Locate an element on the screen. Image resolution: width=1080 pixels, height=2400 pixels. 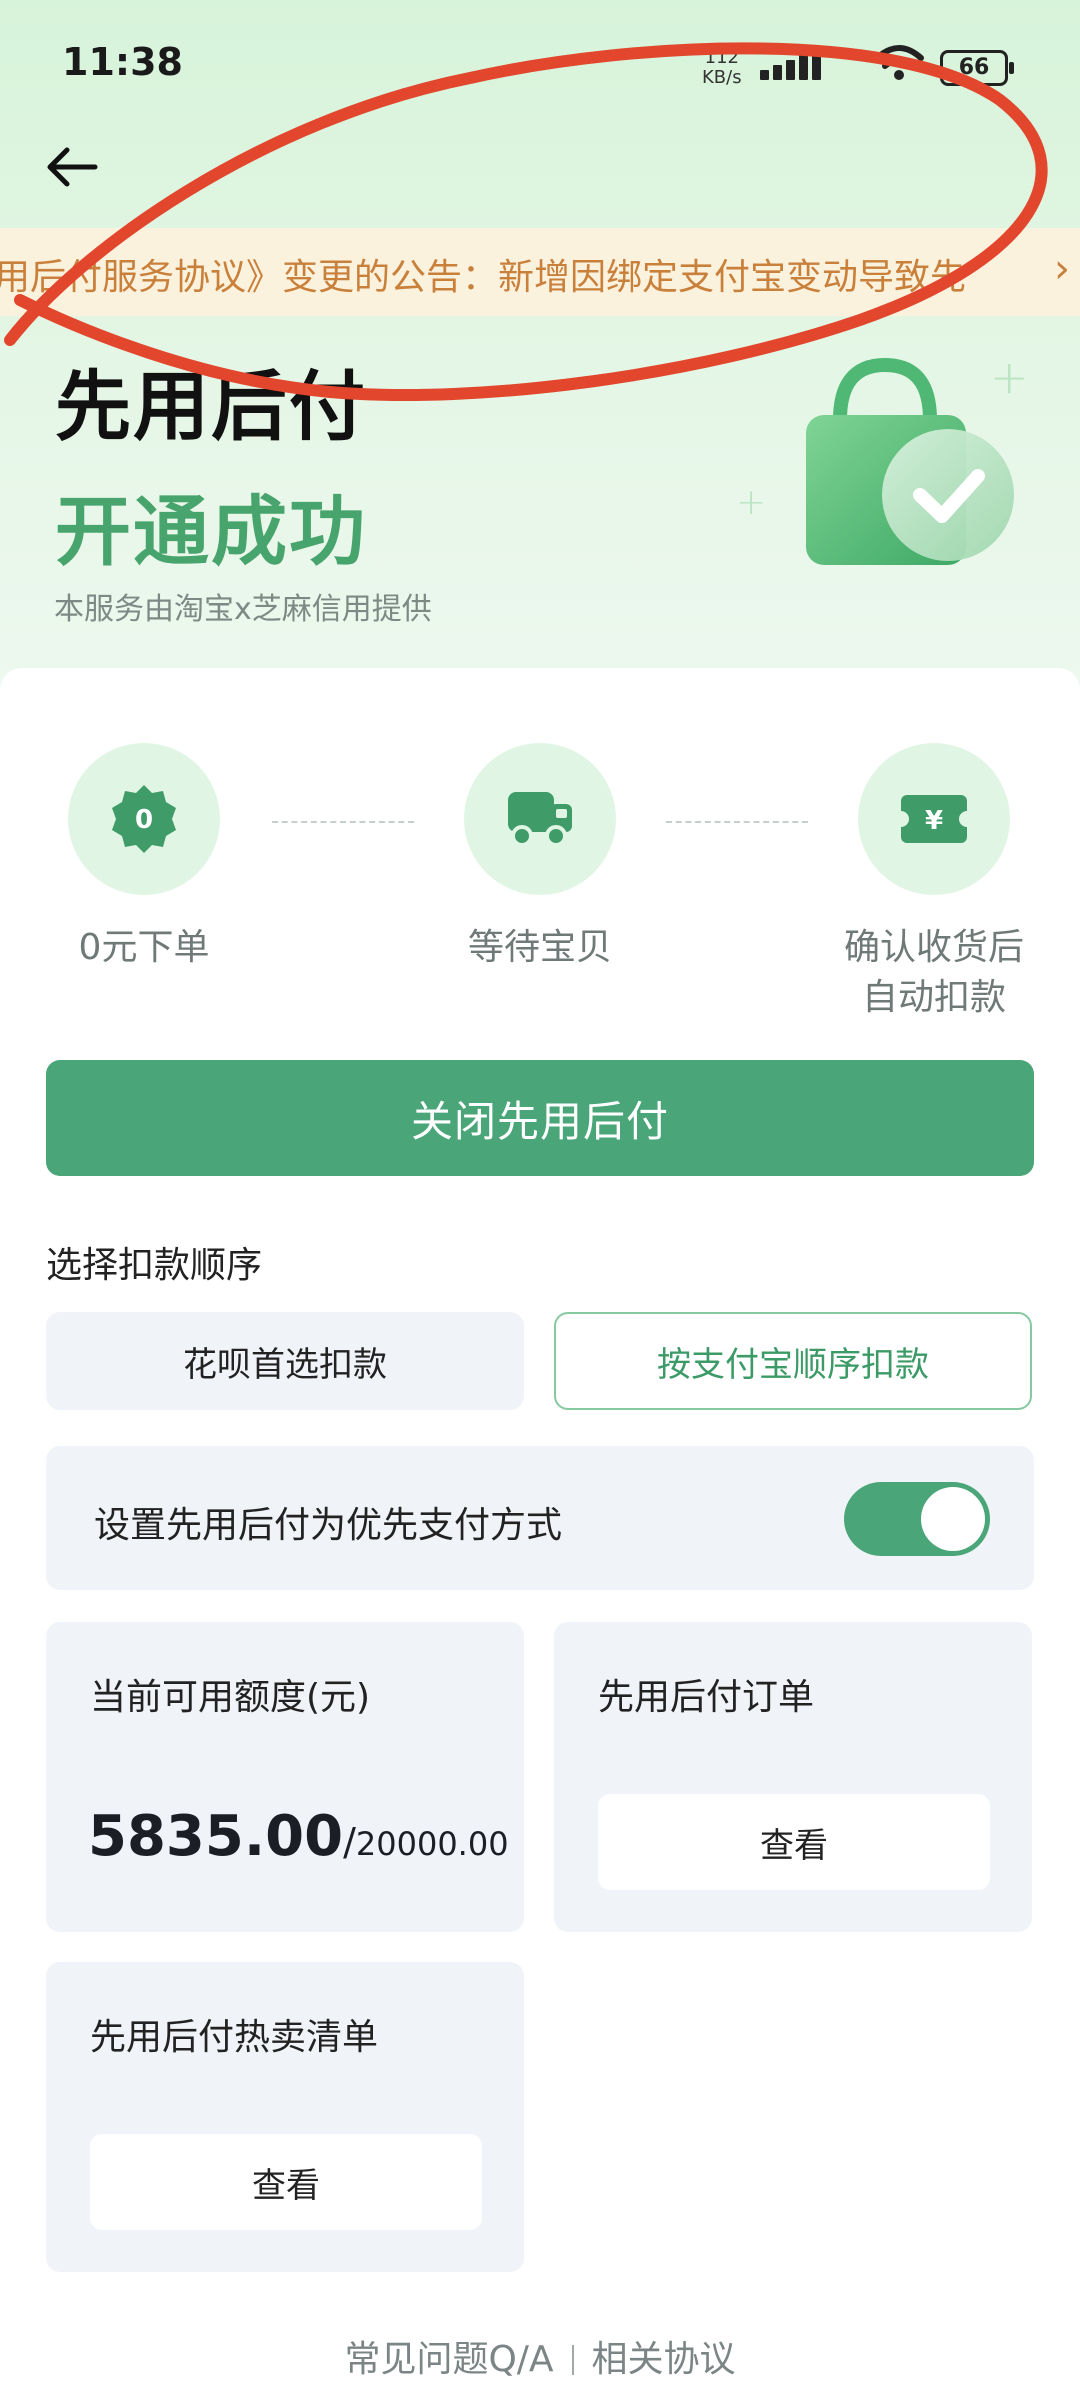
hot-list-title: 先用后付热卖清单 is located at coordinates (234, 2037).